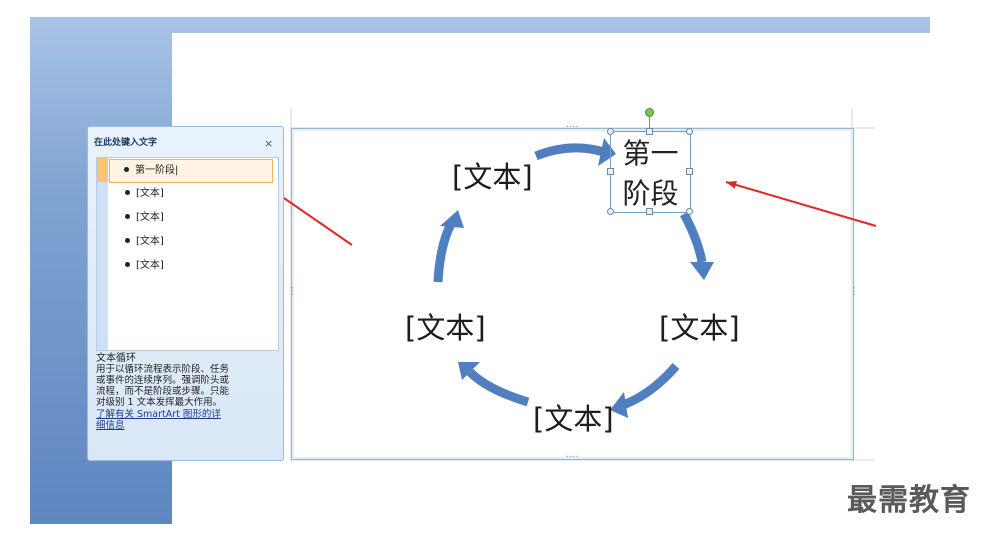 Image resolution: width=999 pixels, height=533 pixels. Describe the element at coordinates (492, 175) in the screenshot. I see `node-top-left: [文本]` at that location.